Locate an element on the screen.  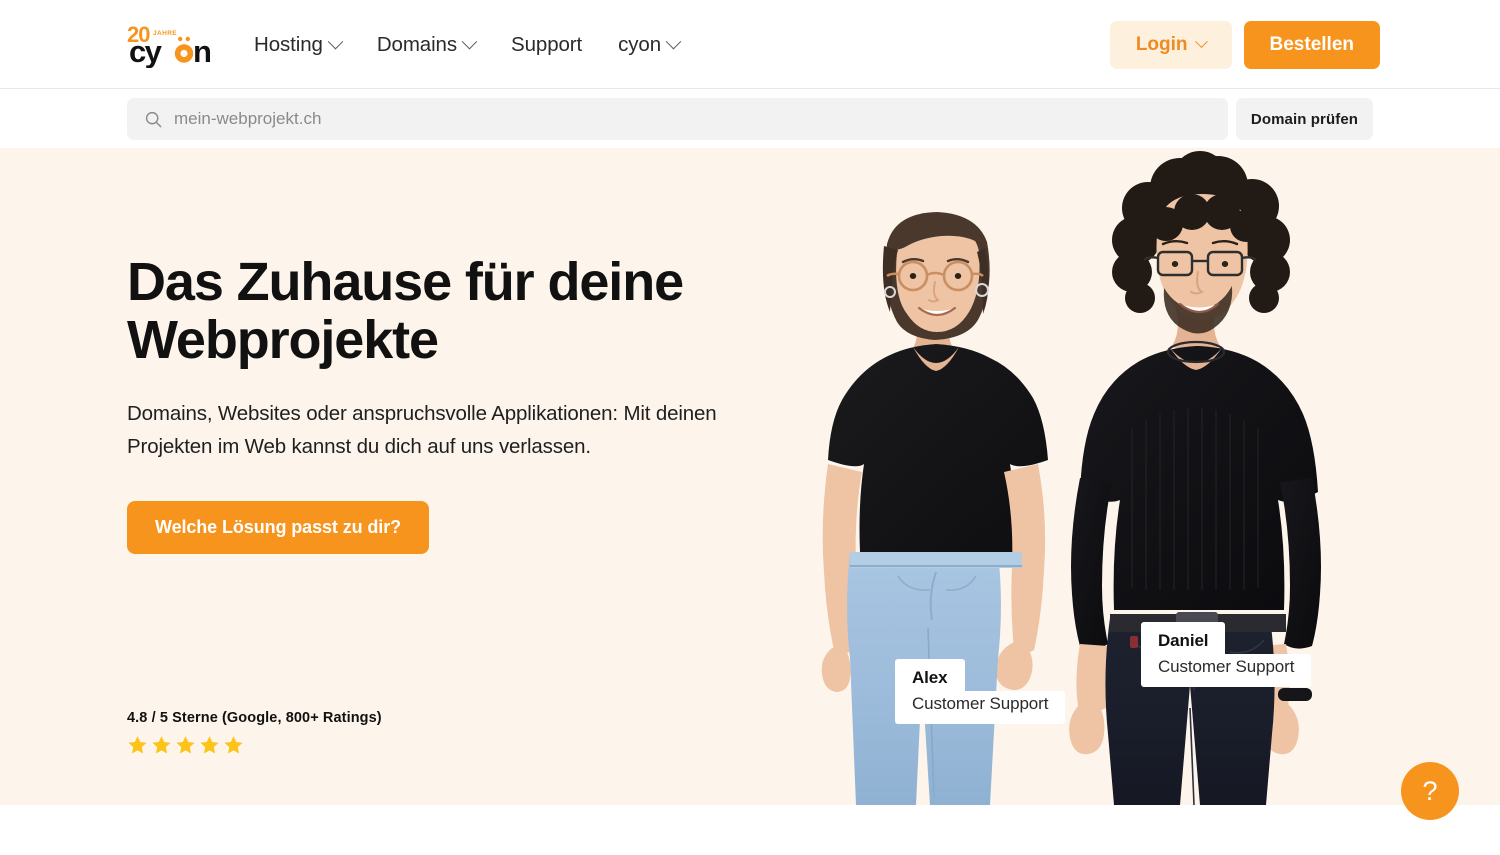
order-button: Bestellen is located at coordinates (1311, 44).